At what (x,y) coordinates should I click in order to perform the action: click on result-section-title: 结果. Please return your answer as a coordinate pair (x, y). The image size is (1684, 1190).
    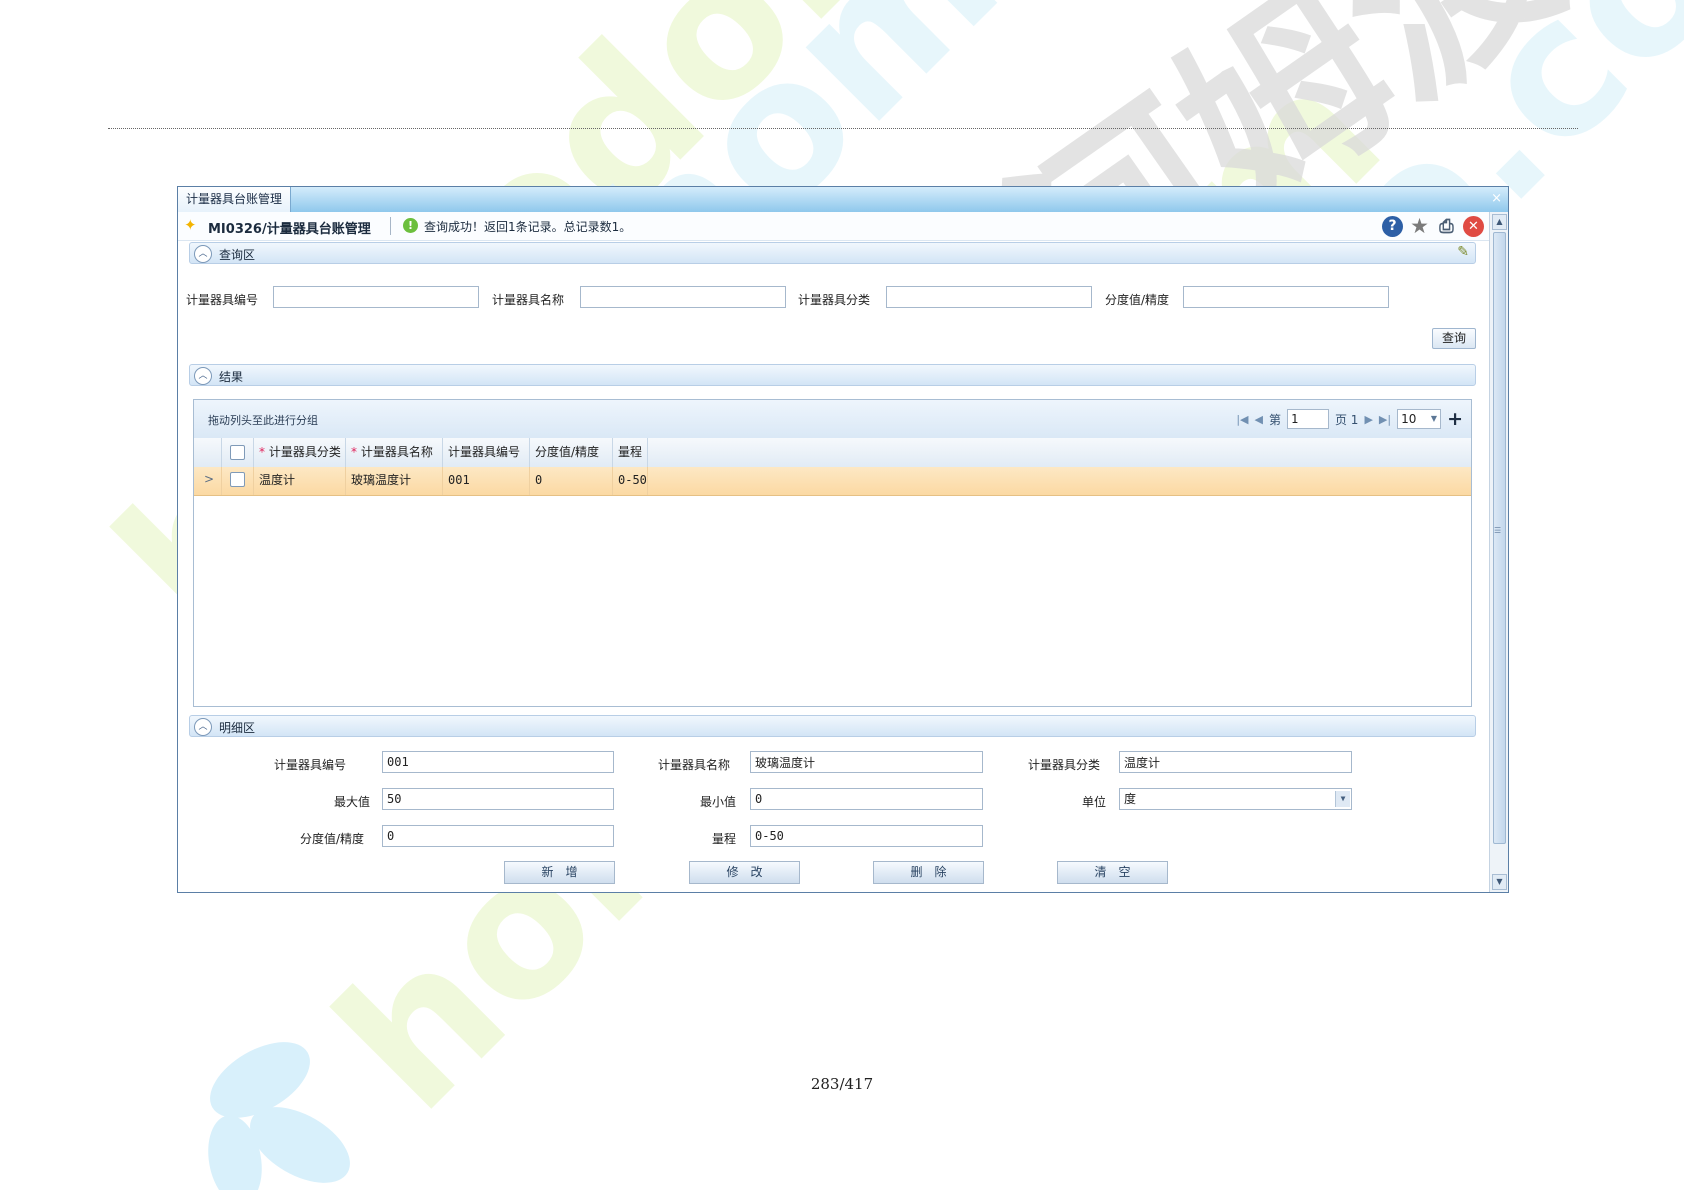
    Looking at the image, I should click on (231, 377).